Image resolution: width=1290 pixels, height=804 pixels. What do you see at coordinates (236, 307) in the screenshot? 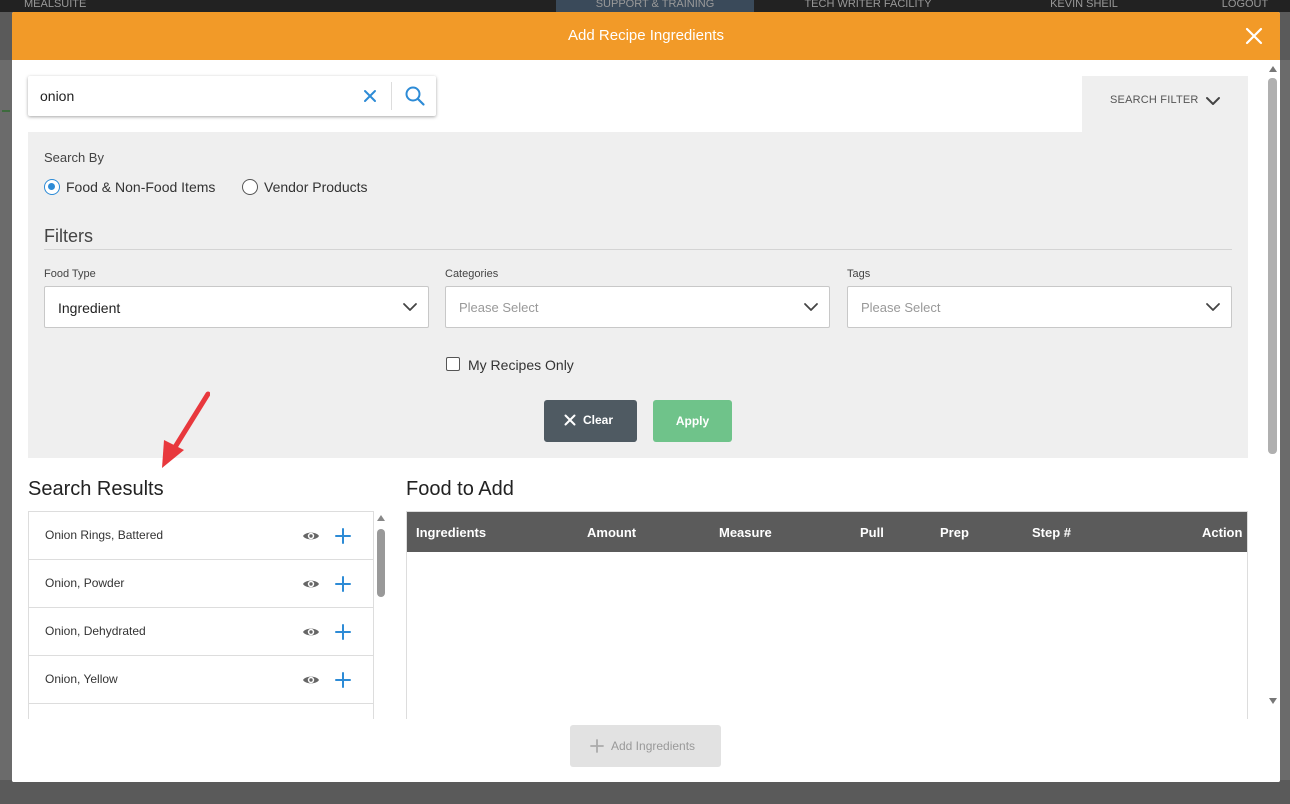
I see `food-type-select: Ingredient` at bounding box center [236, 307].